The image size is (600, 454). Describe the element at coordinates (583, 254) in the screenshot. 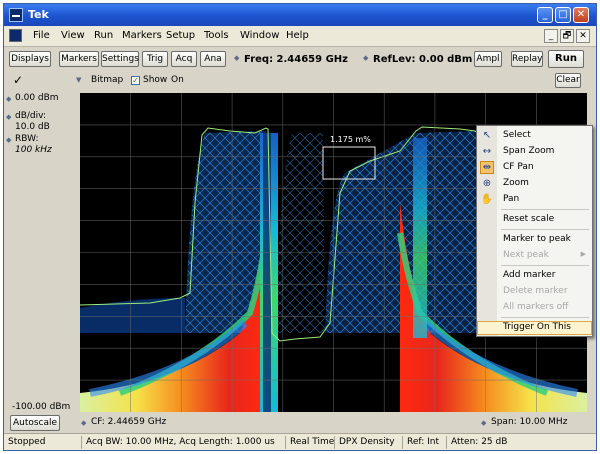

I see `submenu-arrow-icon: ▶` at that location.